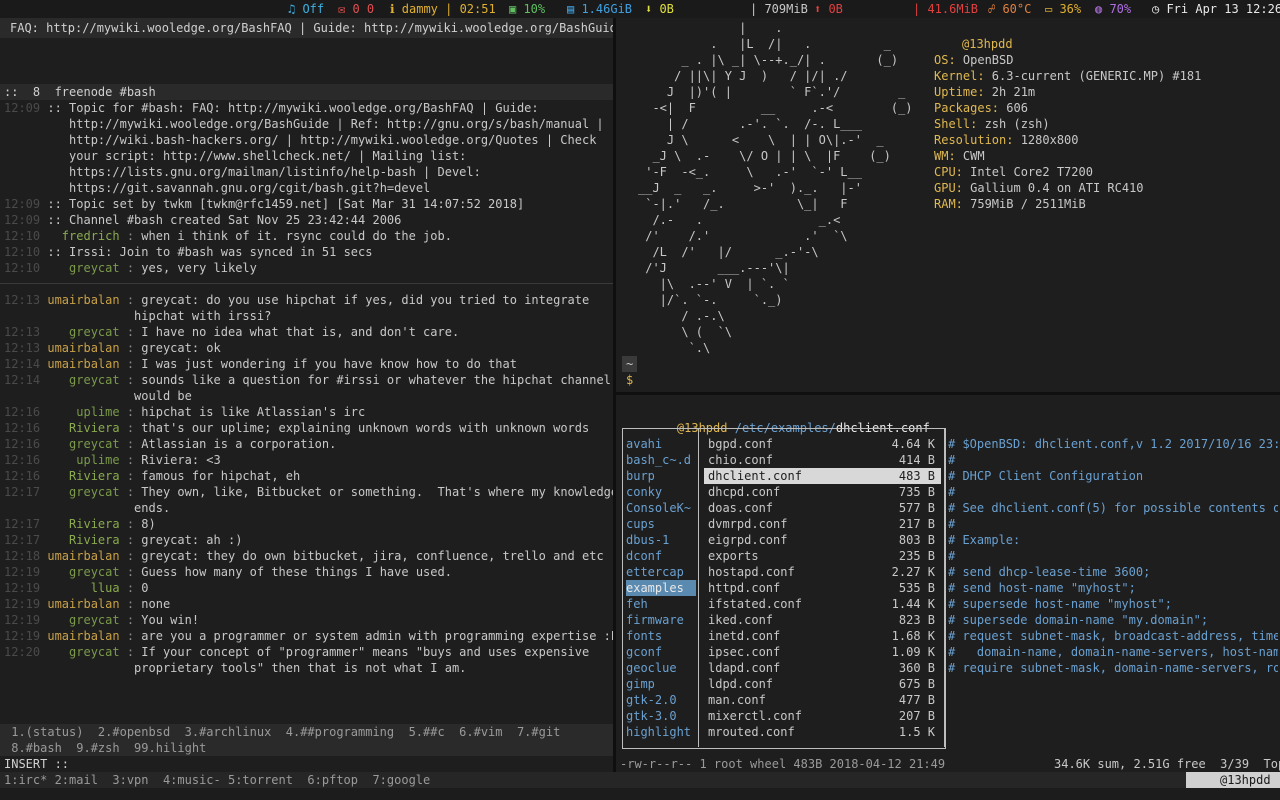 The width and height of the screenshot is (1280, 800). Describe the element at coordinates (789, 419) in the screenshot. I see `ranger-title: @13hpdd /etc/examples/dhclient.conf` at that location.